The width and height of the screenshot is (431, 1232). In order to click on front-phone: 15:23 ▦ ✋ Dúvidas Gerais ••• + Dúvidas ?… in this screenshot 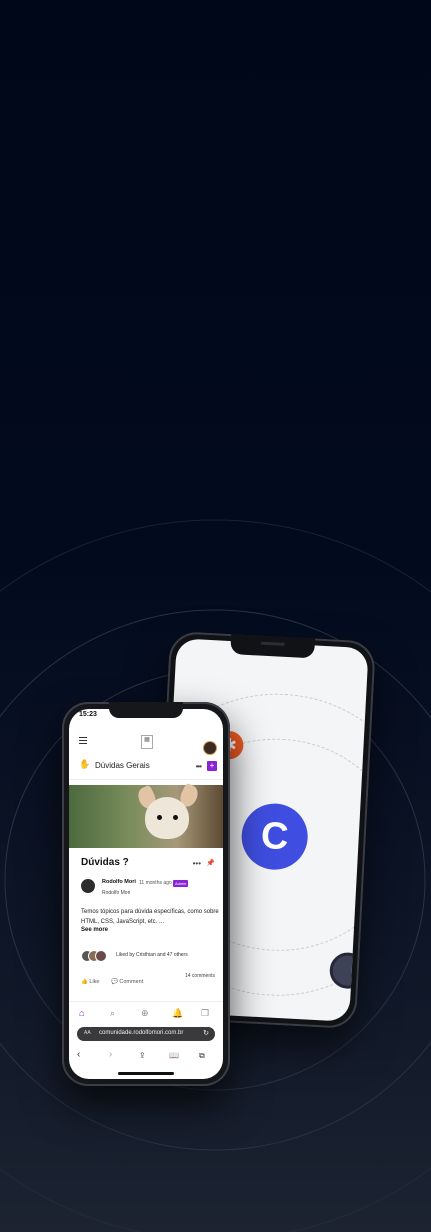, I will do `click(146, 894)`.